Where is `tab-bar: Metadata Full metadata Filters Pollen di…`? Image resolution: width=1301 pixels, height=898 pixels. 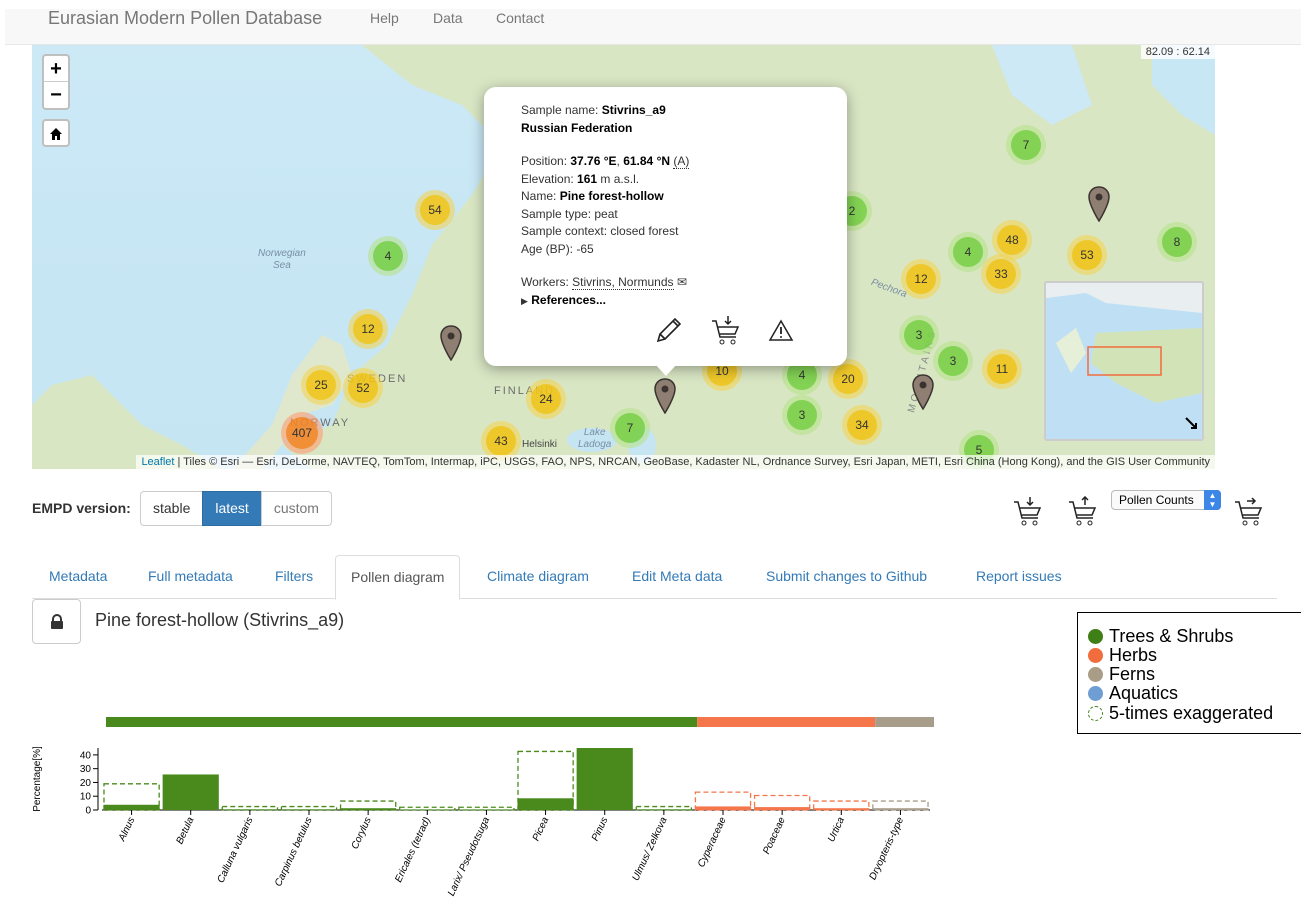
tab-bar: Metadata Full metadata Filters Pollen di… is located at coordinates (654, 577).